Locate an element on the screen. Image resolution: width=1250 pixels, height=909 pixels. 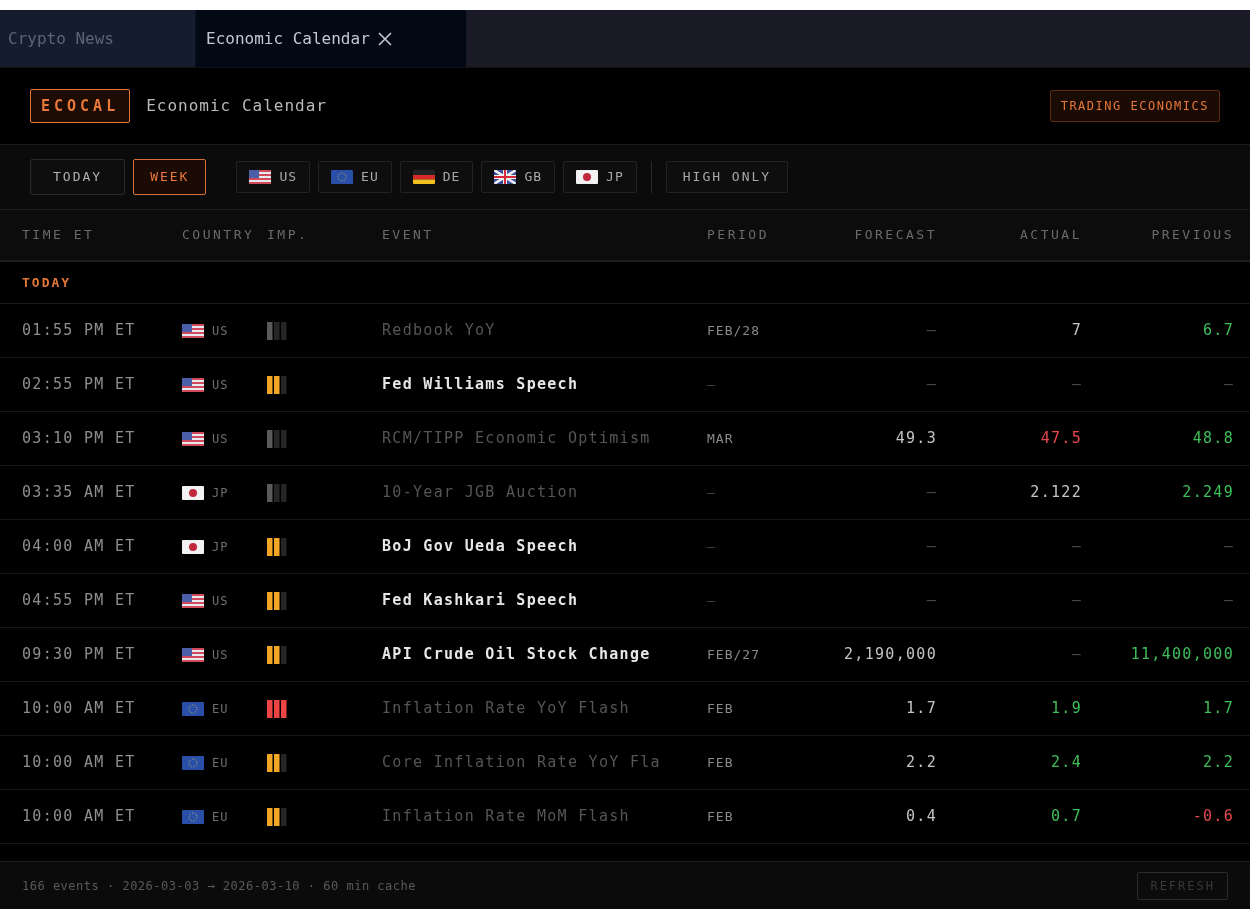
table-cell-text: 2.4 is located at coordinates (1066, 763).